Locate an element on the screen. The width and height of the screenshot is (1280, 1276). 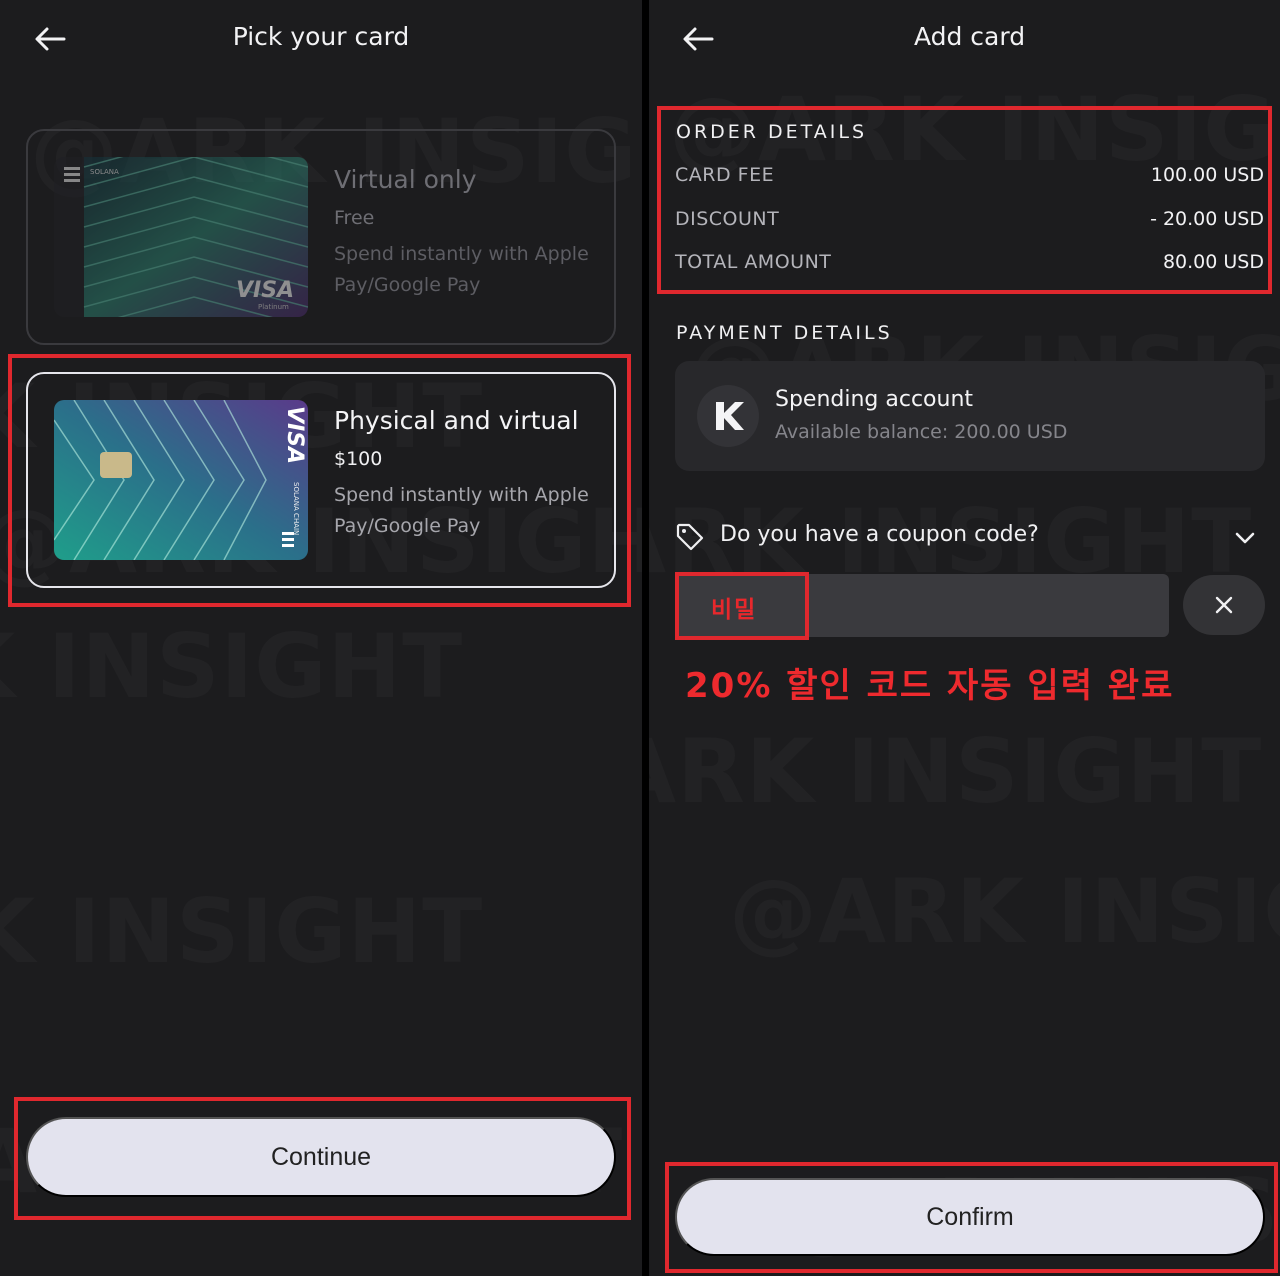
option-price: Free is located at coordinates (354, 218).